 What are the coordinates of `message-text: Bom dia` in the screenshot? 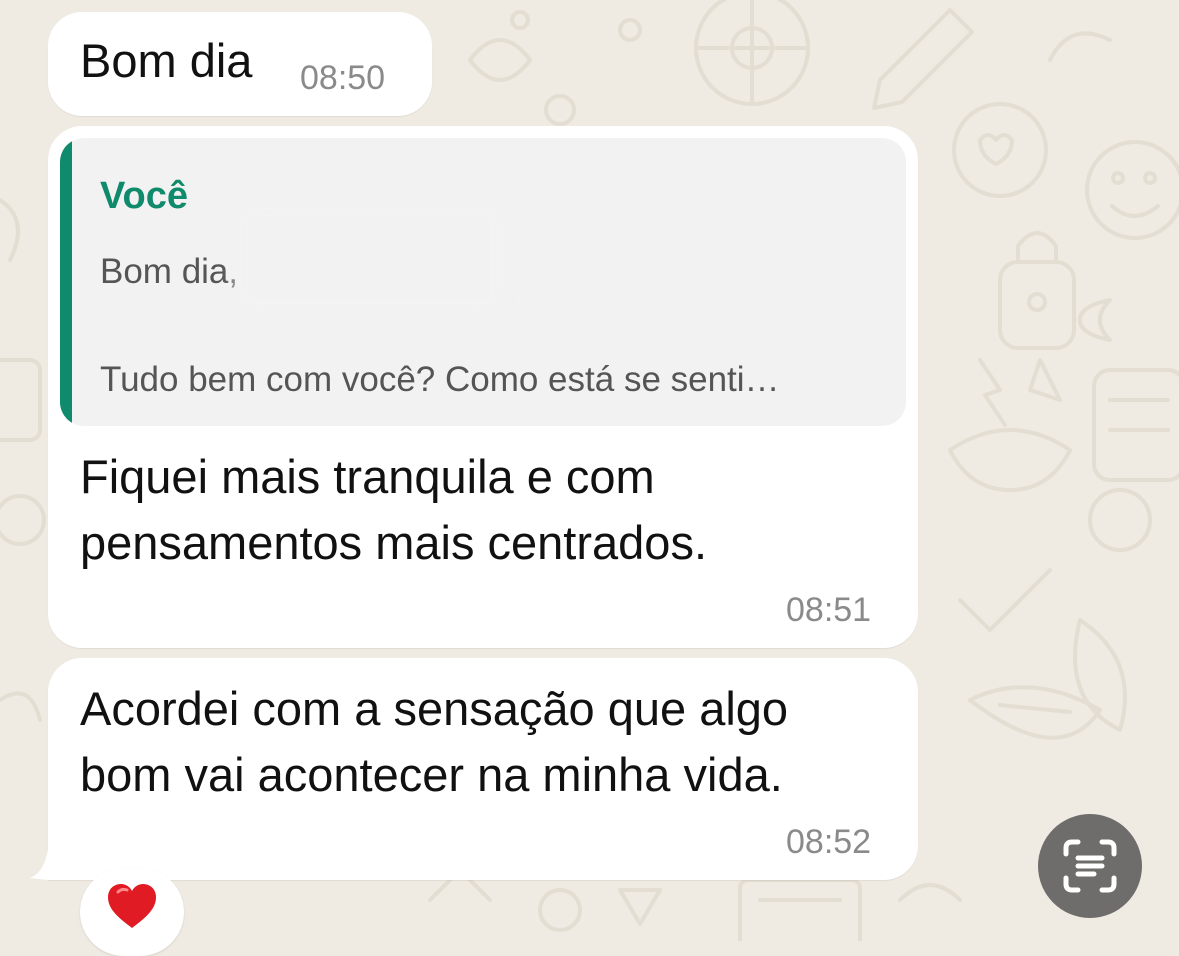 It's located at (166, 60).